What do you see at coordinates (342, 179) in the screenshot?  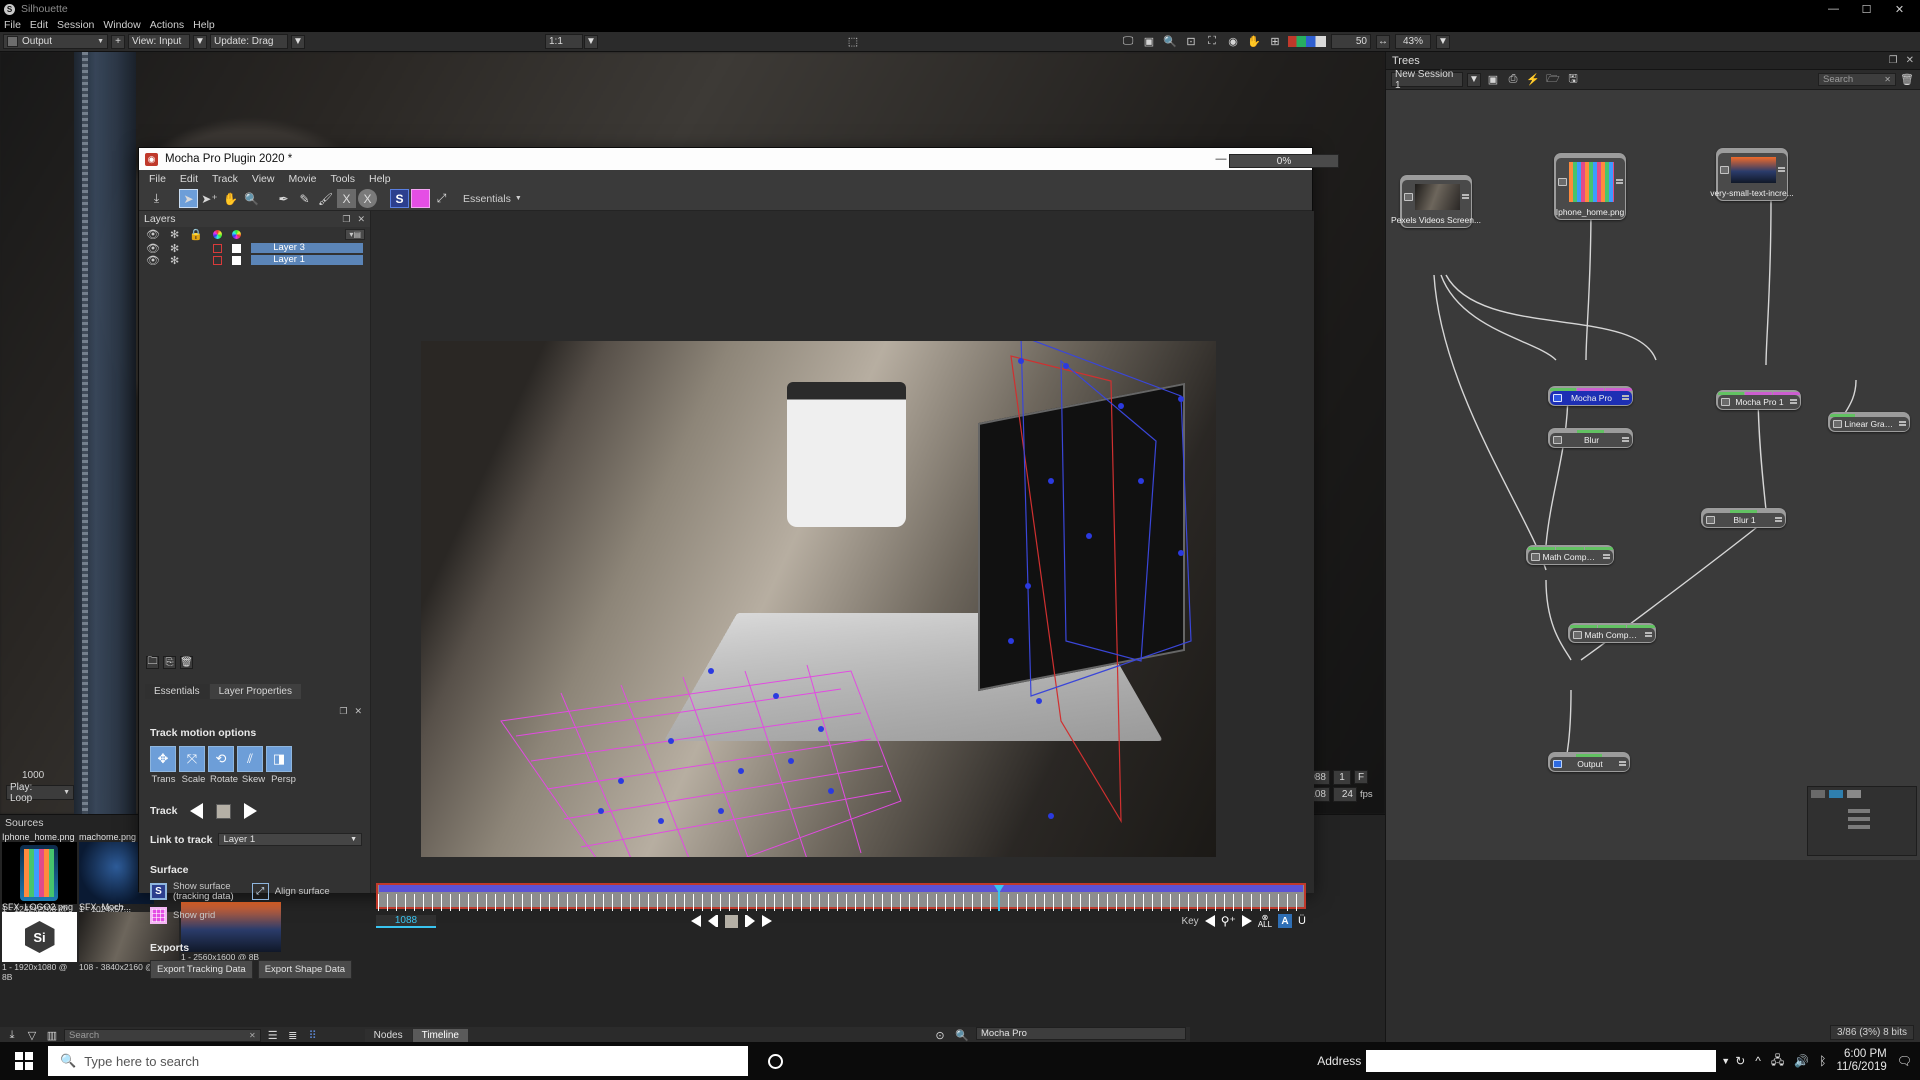 I see `mocha-menu-tools: Tools` at bounding box center [342, 179].